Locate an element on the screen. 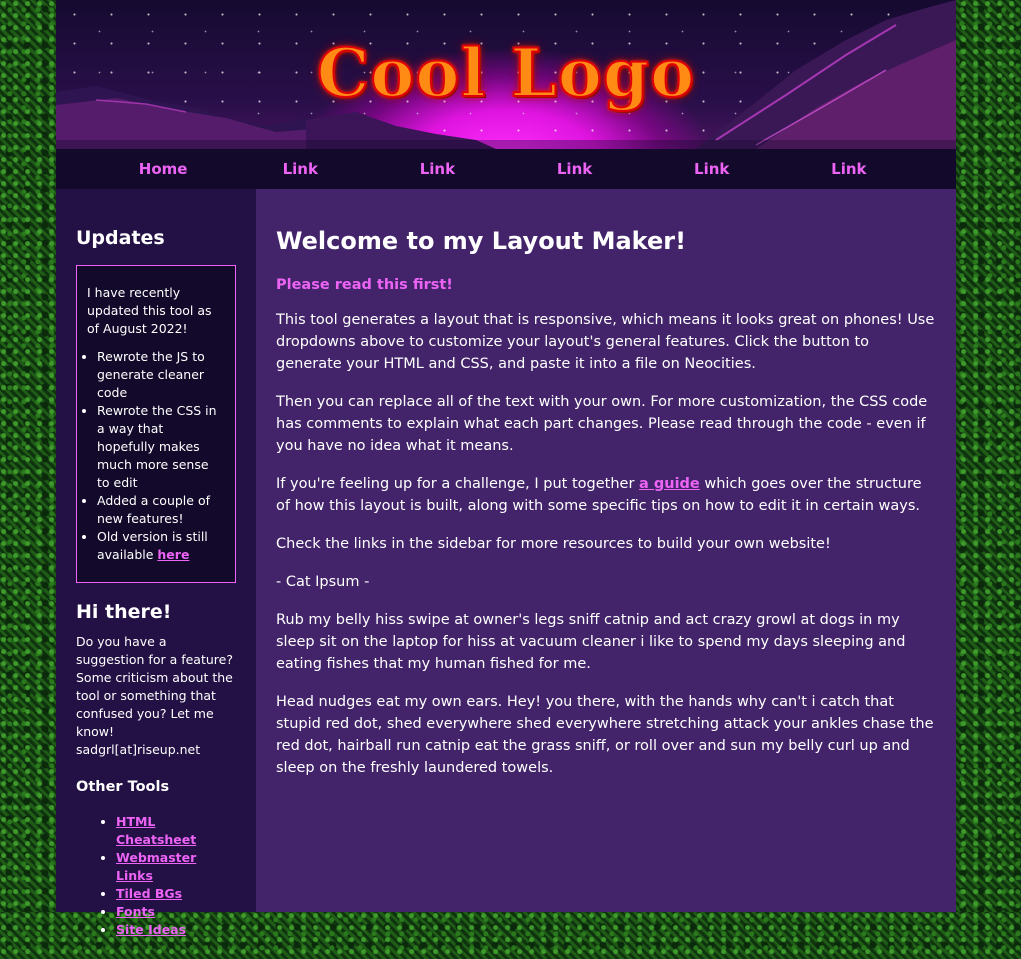 The image size is (1021, 959). read-first-notice: Please read this first! is located at coordinates (364, 285).